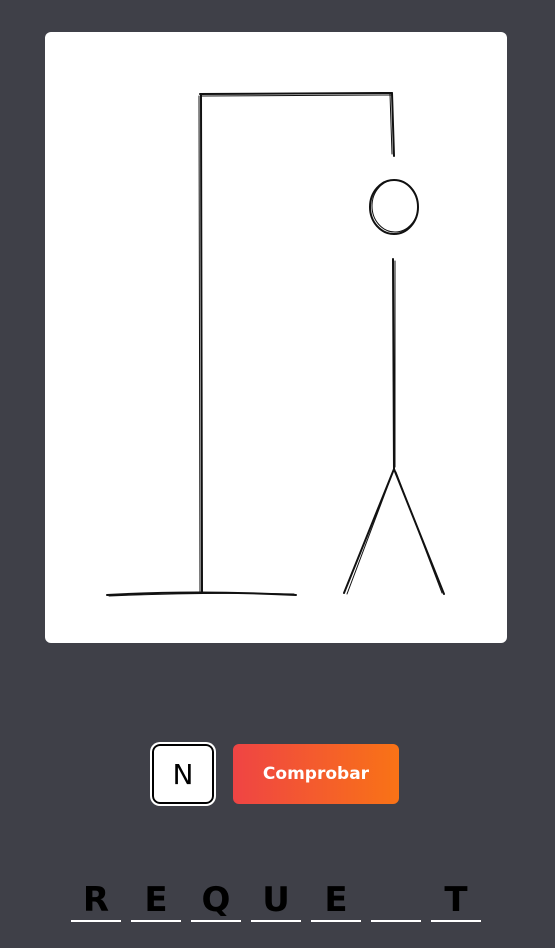 The height and width of the screenshot is (948, 555). I want to click on letter-slot: U, so click(276, 900).